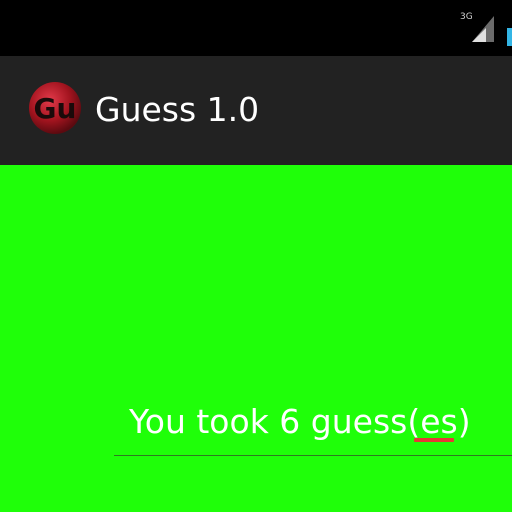 The image size is (512, 512). Describe the element at coordinates (177, 109) in the screenshot. I see `app-title: Guess 1.0` at that location.